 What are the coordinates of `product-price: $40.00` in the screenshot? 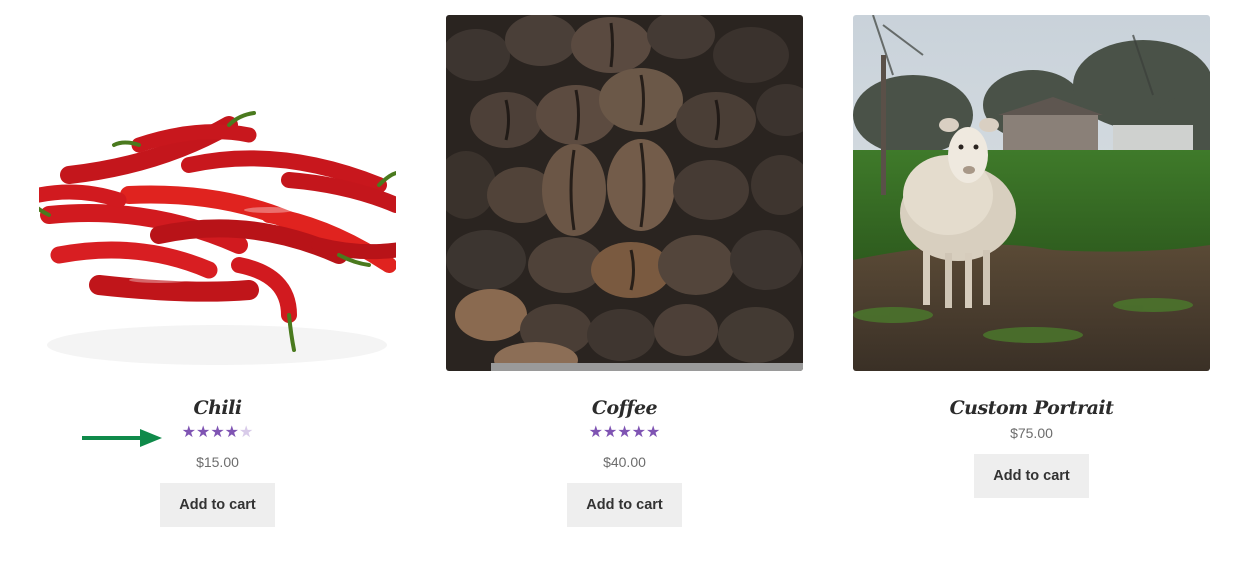 It's located at (624, 462).